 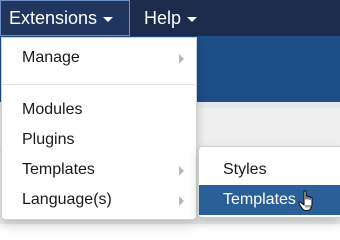 I want to click on nav-help: Help, so click(x=170, y=18).